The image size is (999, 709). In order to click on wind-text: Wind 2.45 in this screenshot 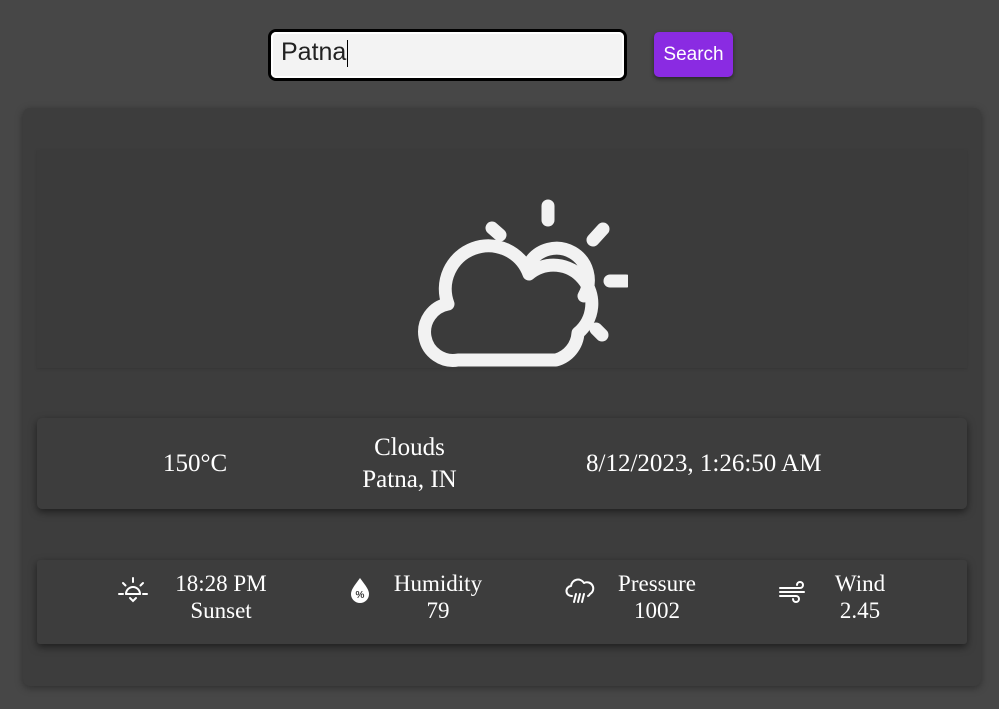, I will do `click(860, 597)`.